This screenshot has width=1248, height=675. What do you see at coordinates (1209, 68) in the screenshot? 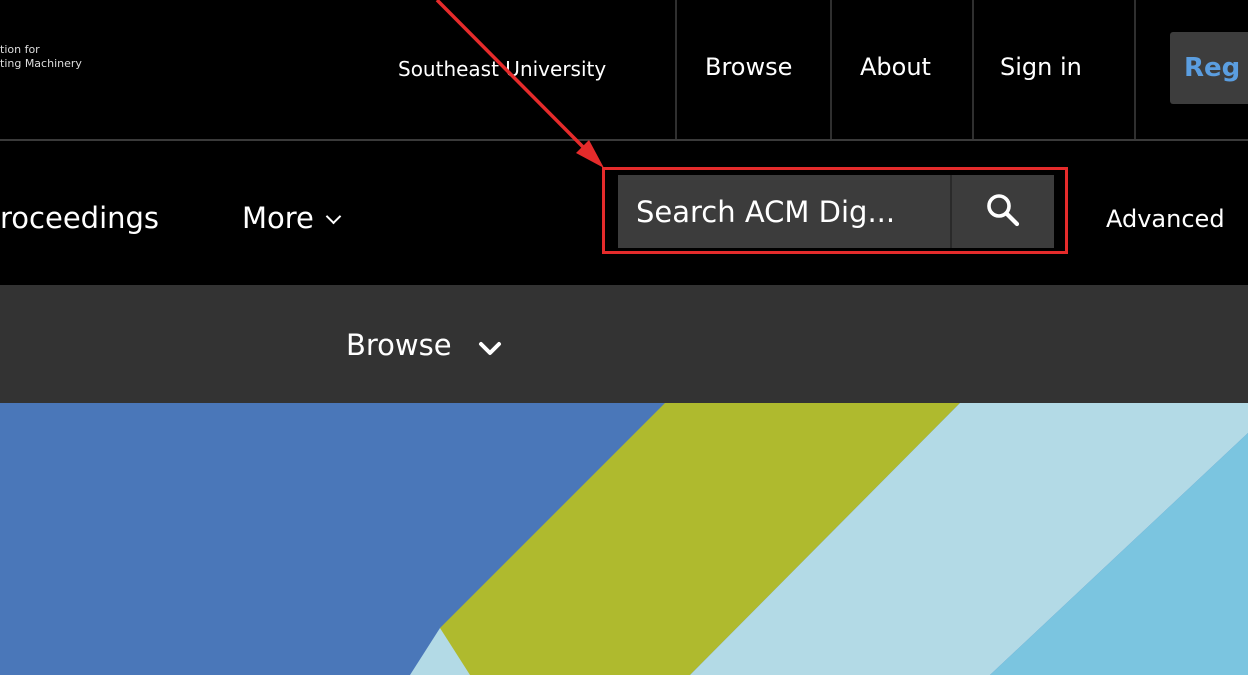
I see `register-button: Reg` at bounding box center [1209, 68].